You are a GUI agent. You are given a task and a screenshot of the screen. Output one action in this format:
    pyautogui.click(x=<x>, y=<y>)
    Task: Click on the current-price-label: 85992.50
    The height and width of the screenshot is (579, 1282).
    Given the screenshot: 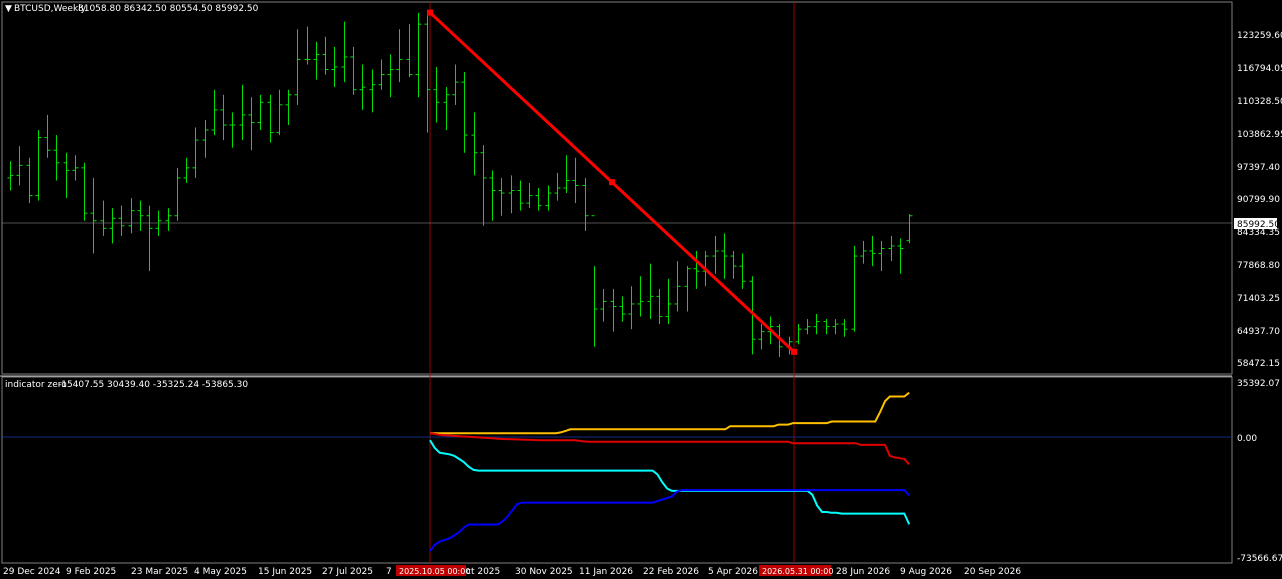 What is the action you would take?
    pyautogui.click(x=1258, y=225)
    